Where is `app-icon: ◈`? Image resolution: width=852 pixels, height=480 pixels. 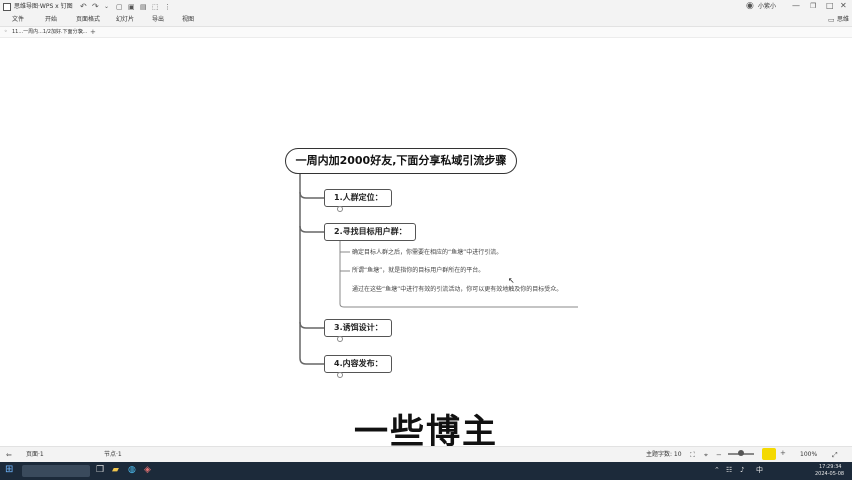 app-icon: ◈ is located at coordinates (147, 470).